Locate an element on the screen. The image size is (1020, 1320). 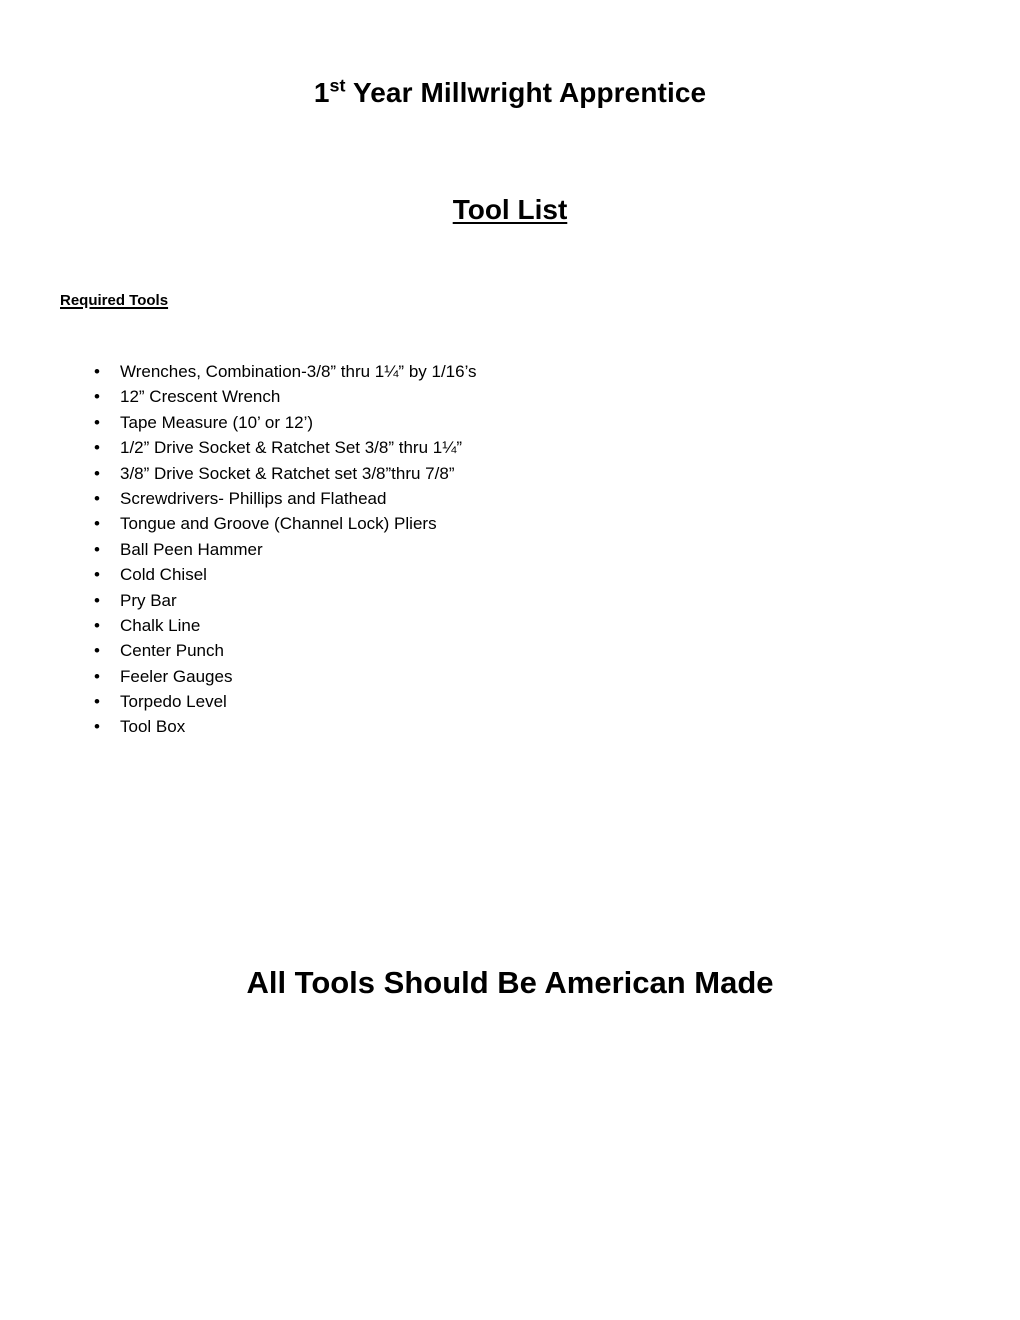
list-item: • Tongue and Groove (Channel Lock) Pliers is located at coordinates (238, 523).